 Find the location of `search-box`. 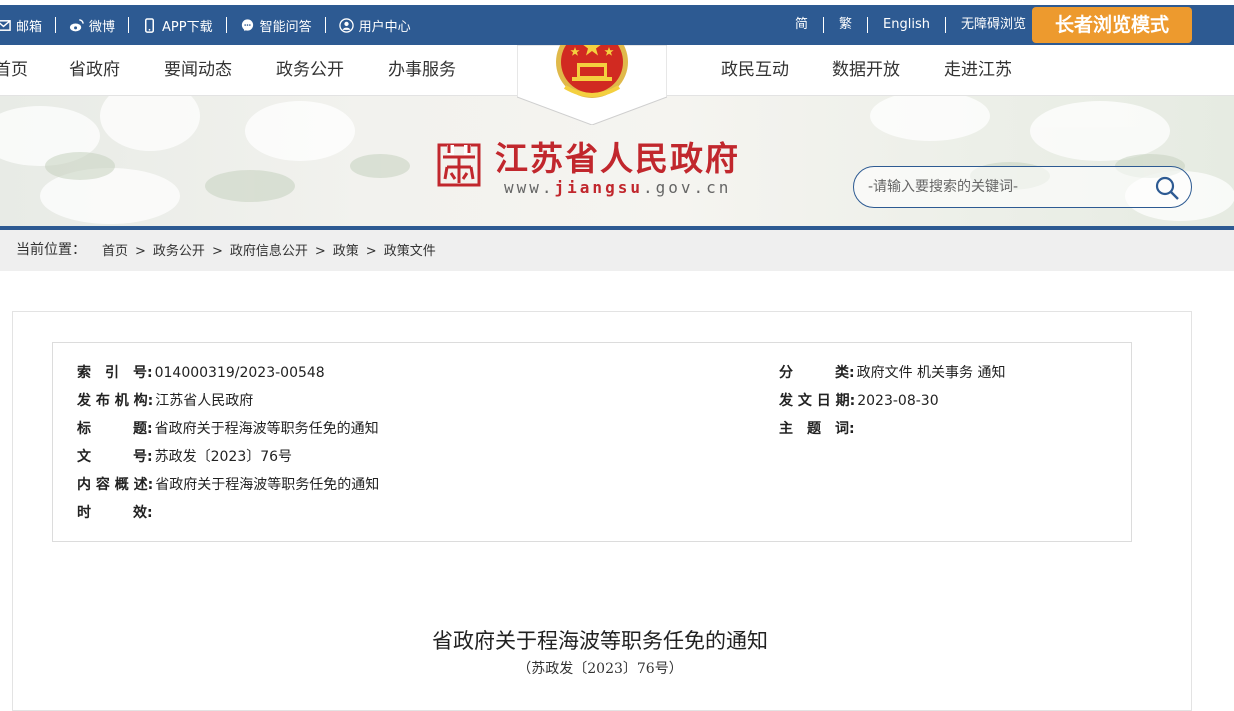

search-box is located at coordinates (1022, 187).